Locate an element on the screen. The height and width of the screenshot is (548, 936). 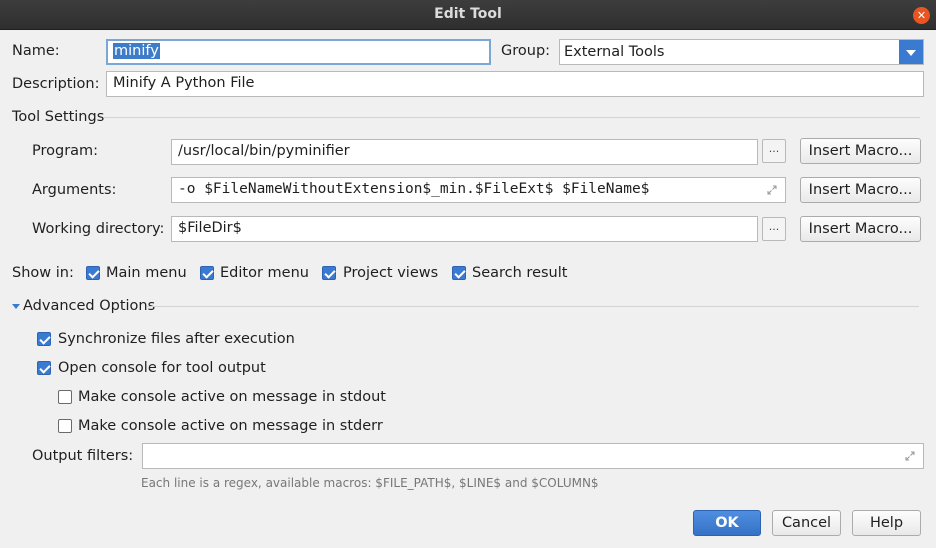
name-input: minify is located at coordinates (298, 52).